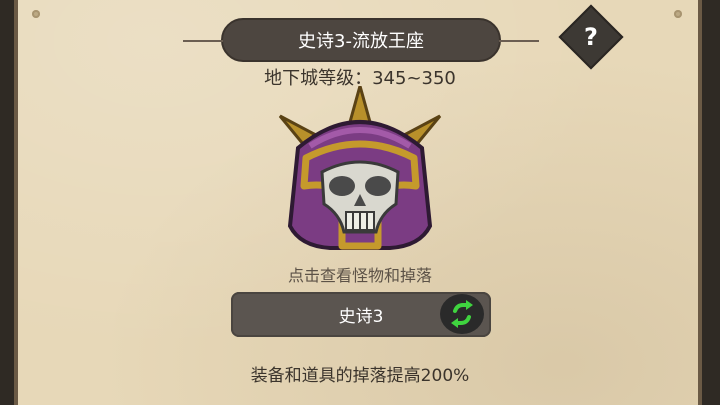 Image resolution: width=720 pixels, height=405 pixels. I want to click on dungeon-title-banner: 史诗3-流放王座, so click(361, 40).